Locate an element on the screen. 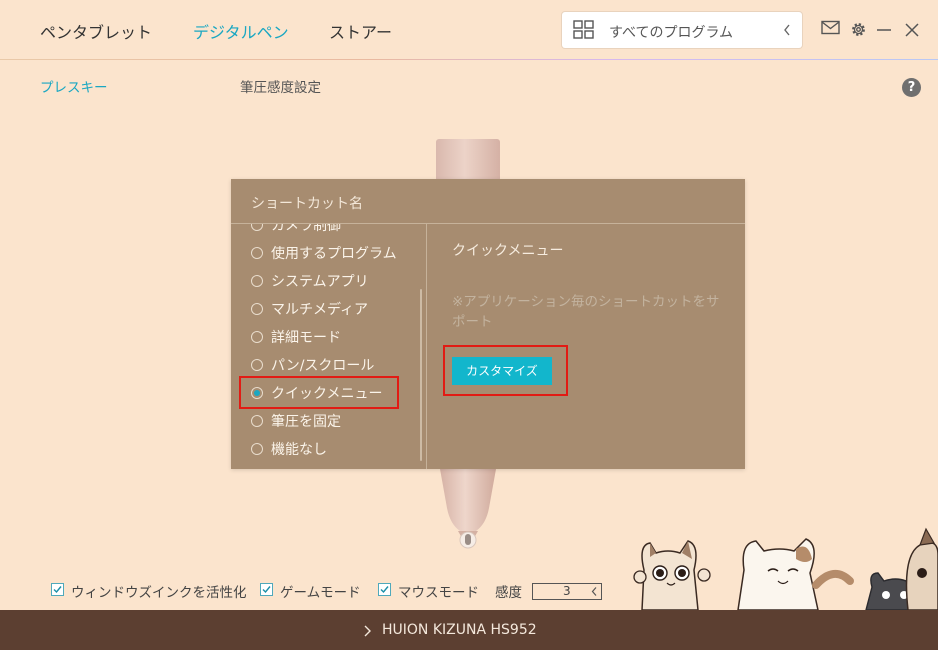  subtab-press-key: プレスキー is located at coordinates (74, 86).